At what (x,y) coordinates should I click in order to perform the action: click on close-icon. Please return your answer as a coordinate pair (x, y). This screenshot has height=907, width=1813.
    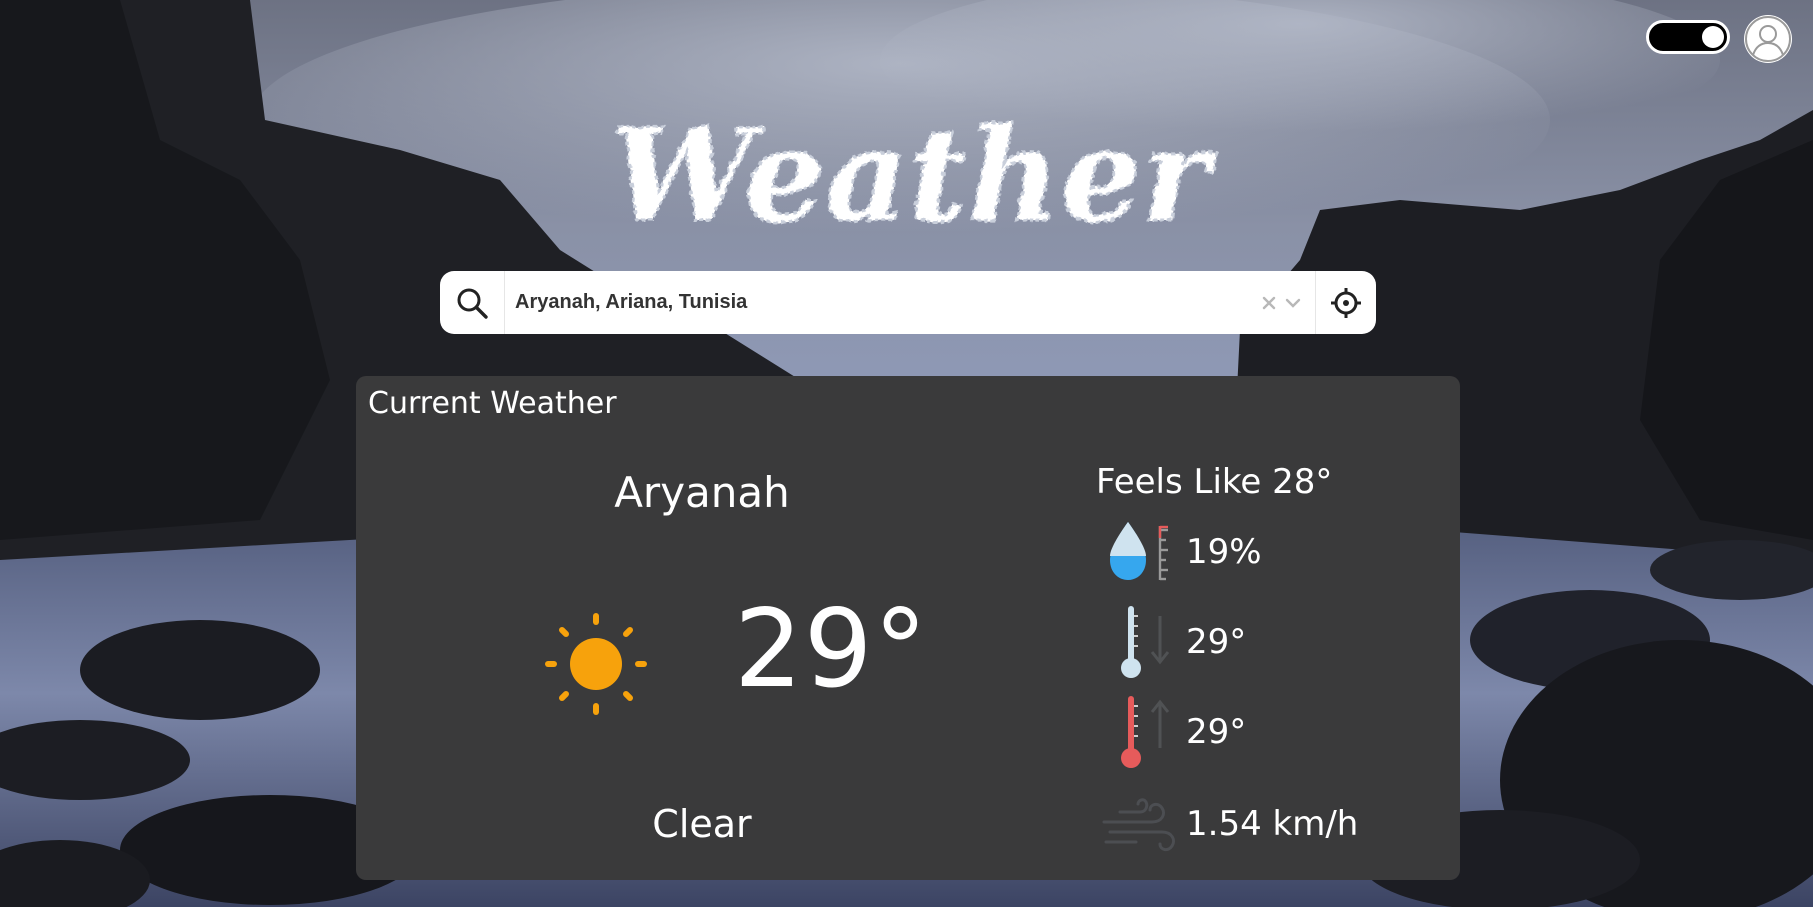
    Looking at the image, I should click on (1269, 302).